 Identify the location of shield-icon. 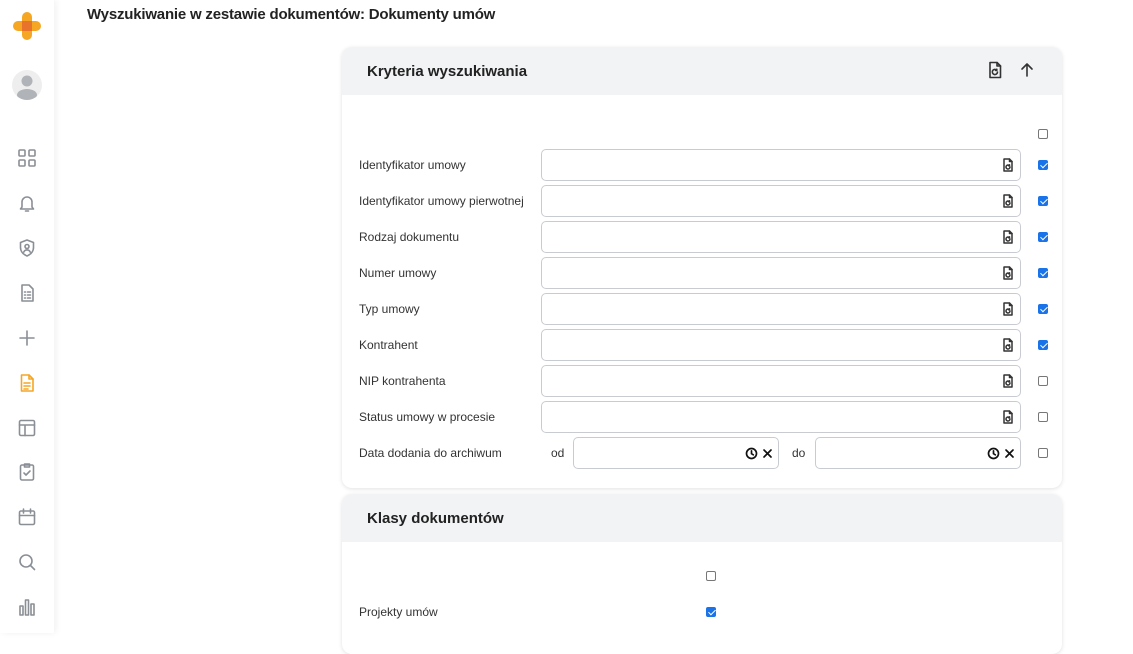
(27, 248).